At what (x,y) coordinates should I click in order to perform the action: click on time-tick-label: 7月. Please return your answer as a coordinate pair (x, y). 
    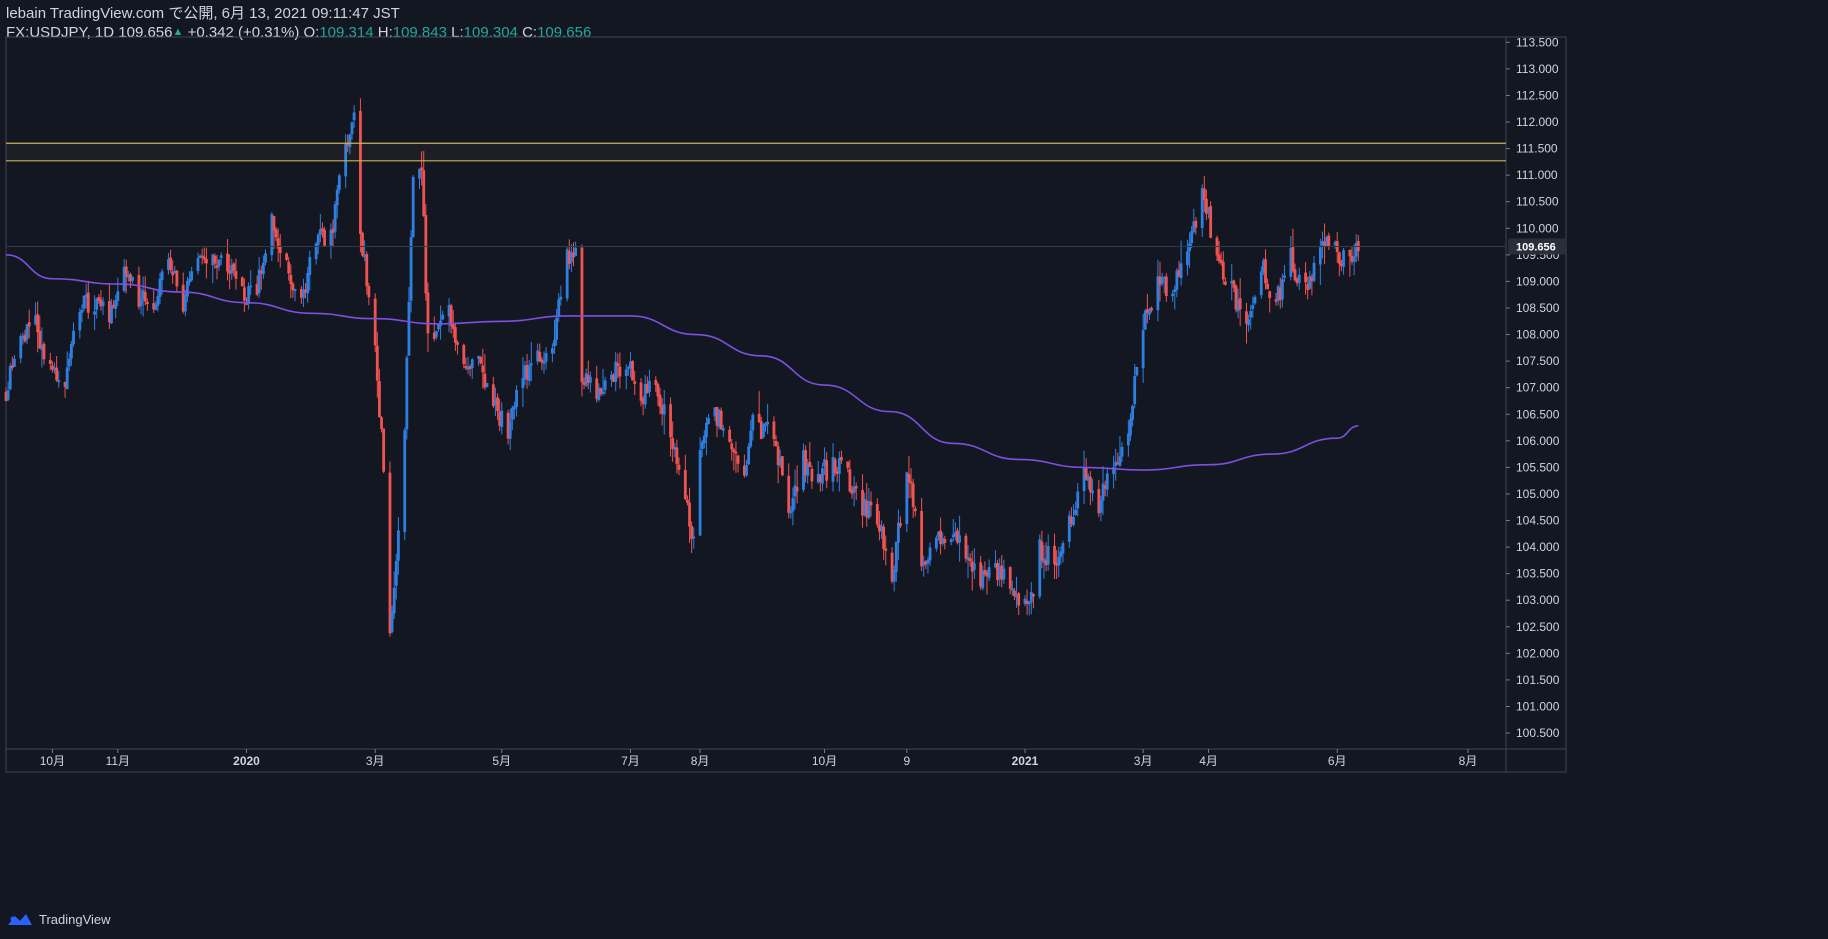
    Looking at the image, I should click on (630, 761).